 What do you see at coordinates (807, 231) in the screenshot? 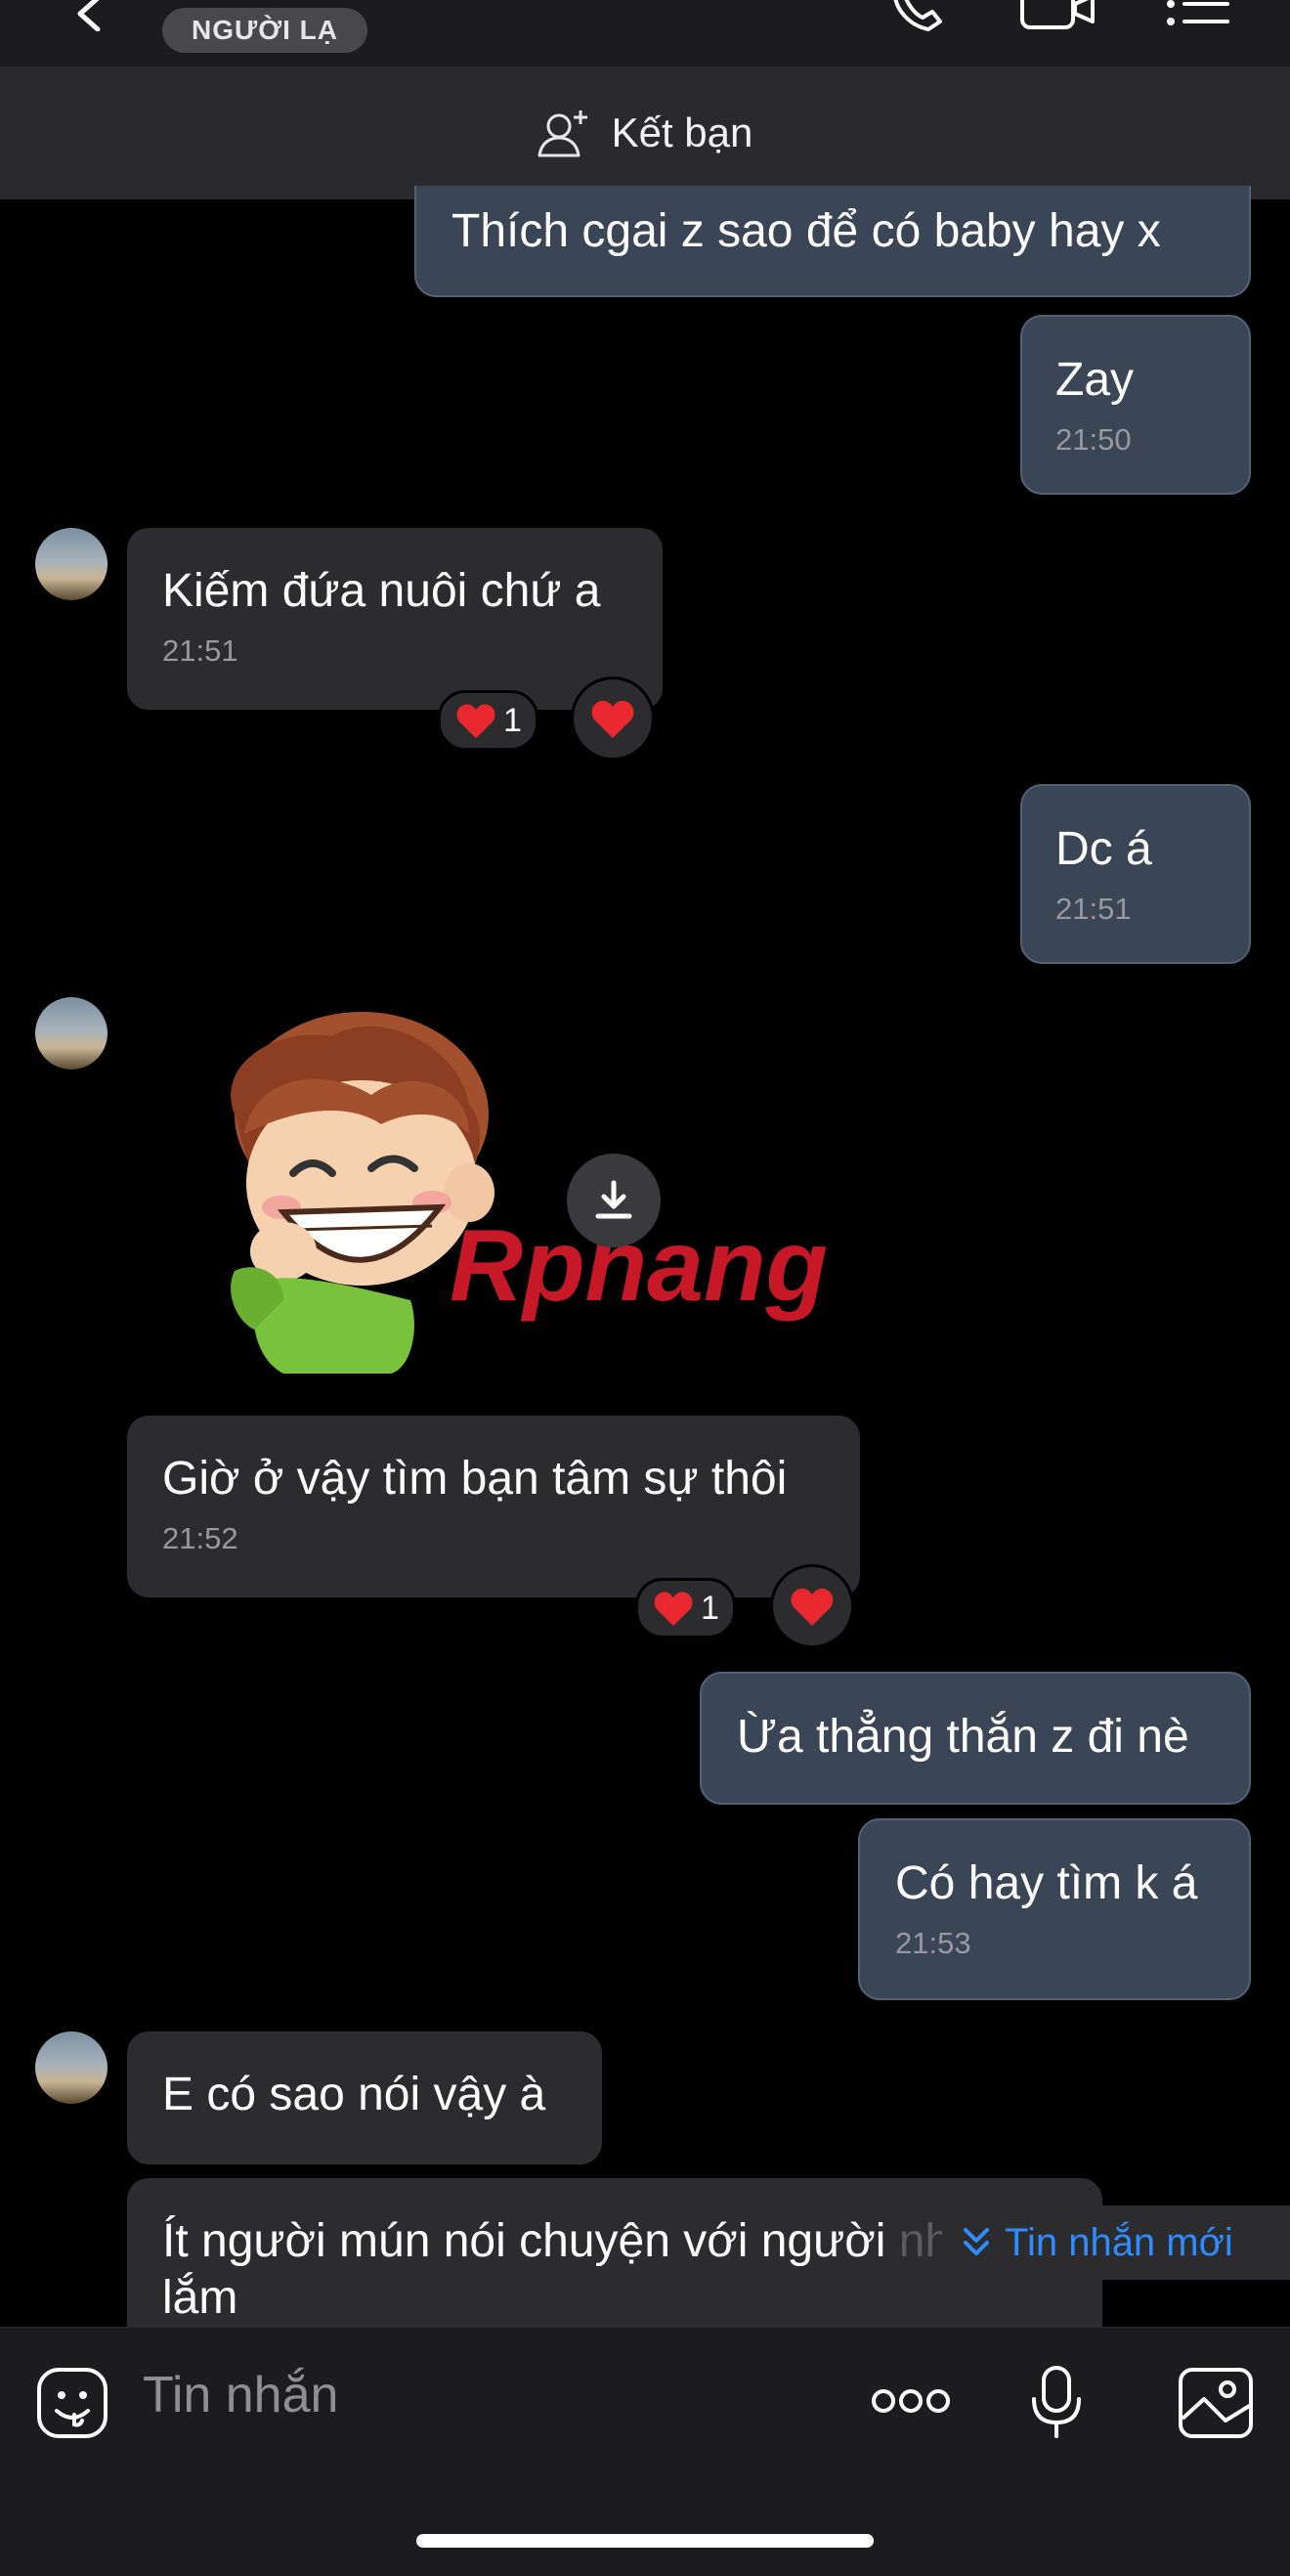
I see `message-text: Thích cgai z sao để có baby hay x` at bounding box center [807, 231].